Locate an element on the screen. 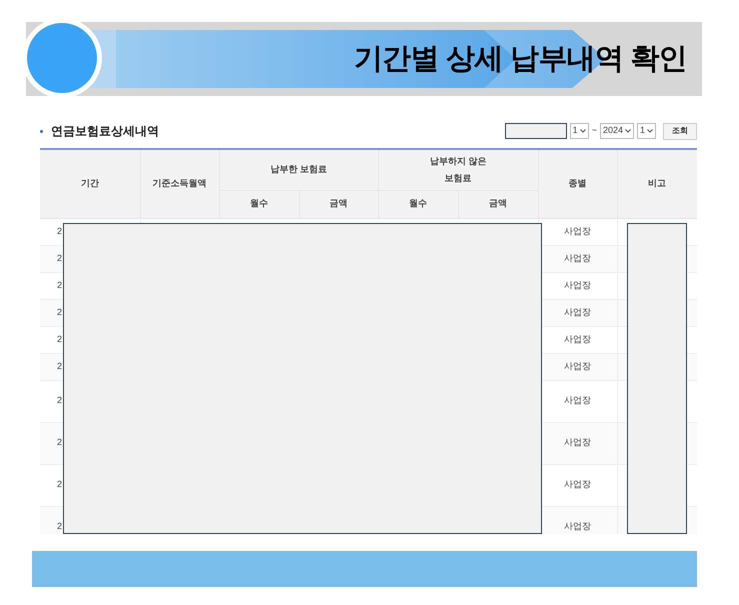 This screenshot has width=739, height=605. column-header: 기간 is located at coordinates (90, 184).